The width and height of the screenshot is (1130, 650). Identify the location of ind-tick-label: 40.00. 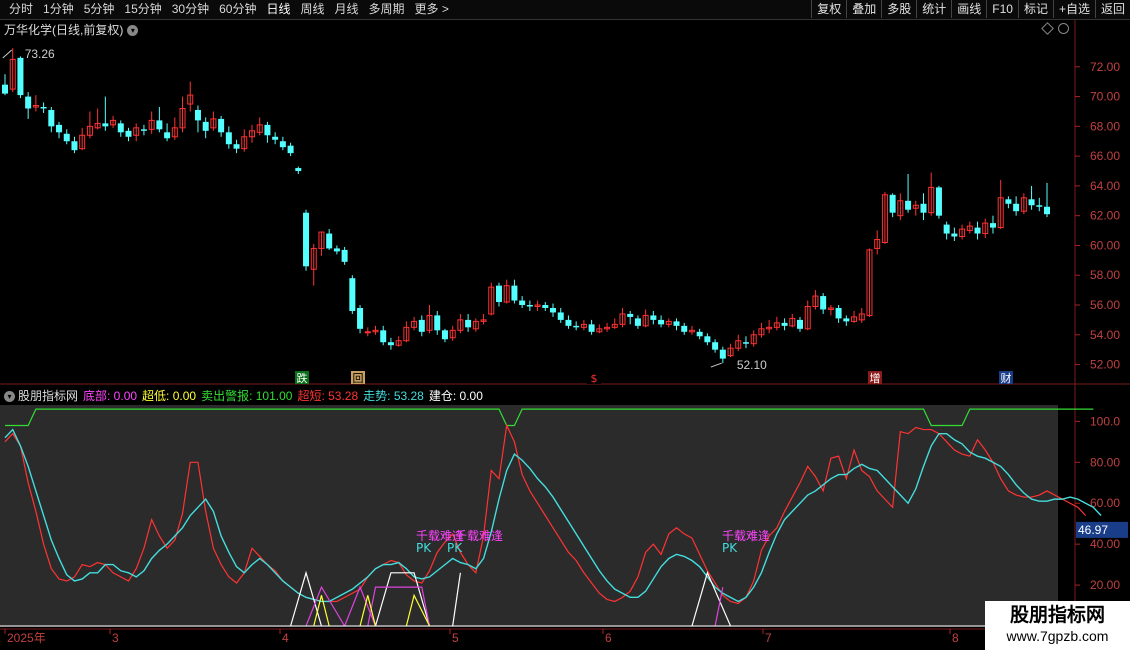
(1105, 544).